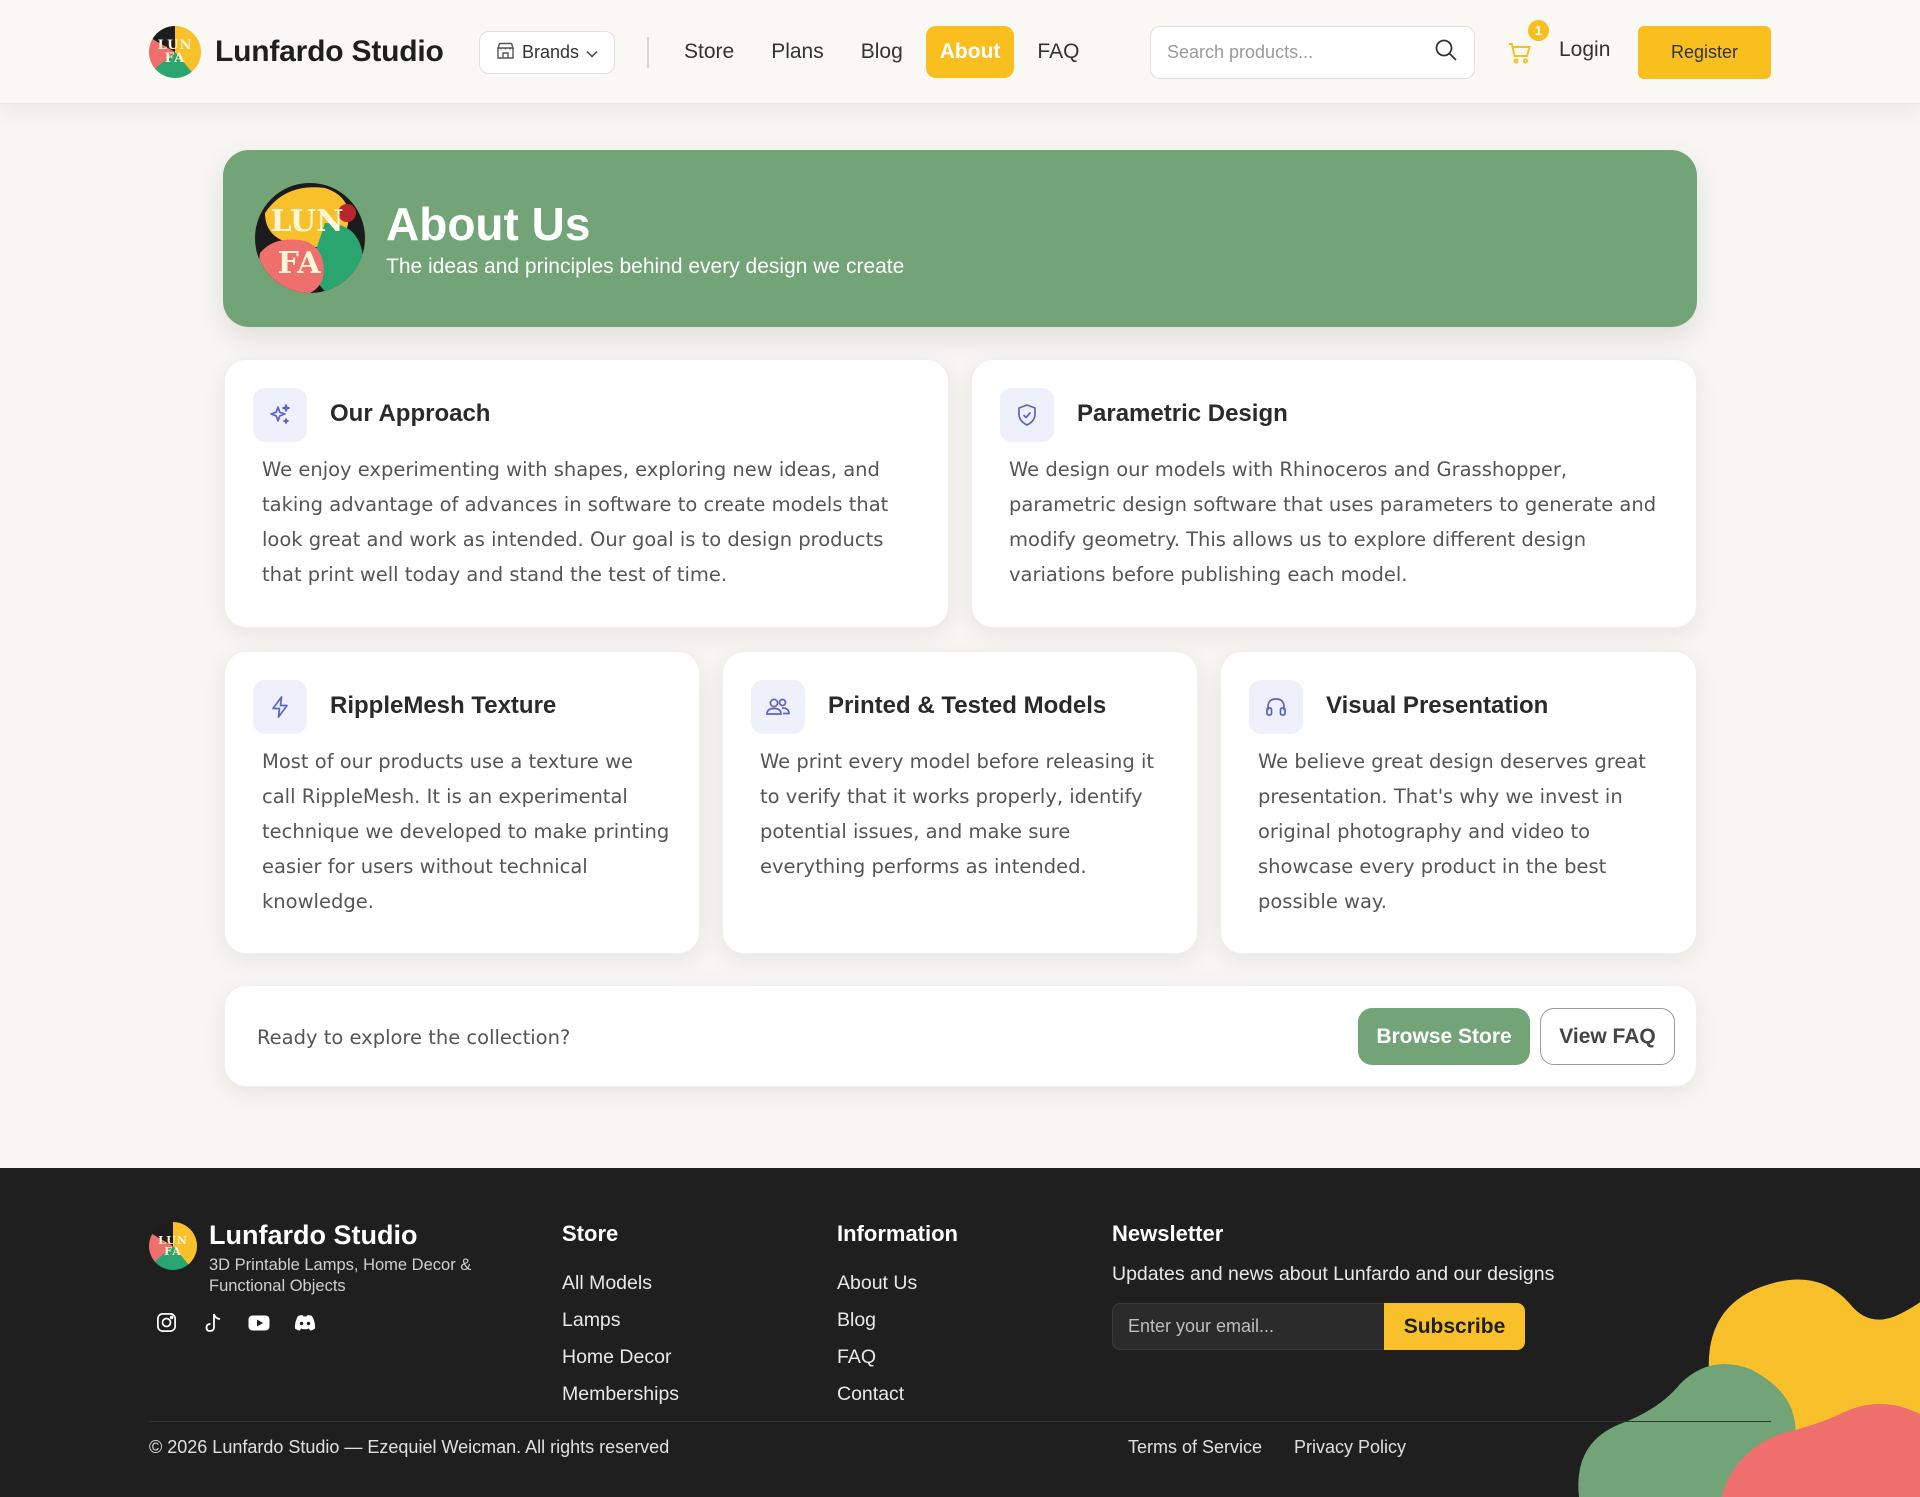  What do you see at coordinates (1704, 52) in the screenshot?
I see `register-button: Register` at bounding box center [1704, 52].